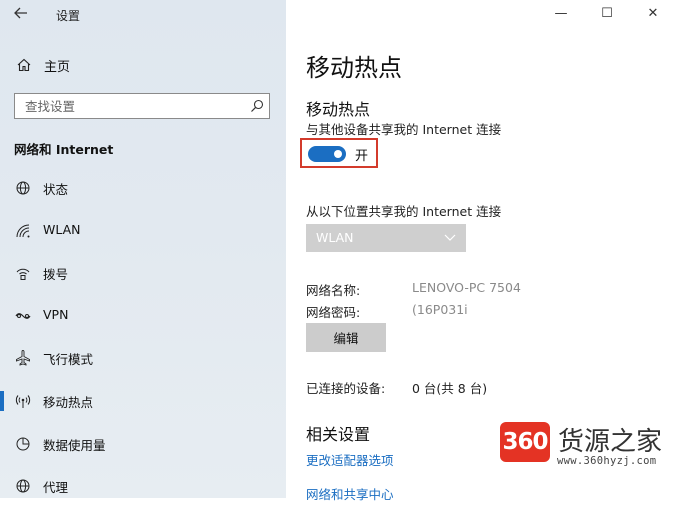  Describe the element at coordinates (561, 14) in the screenshot. I see `minimize-button: —` at that location.